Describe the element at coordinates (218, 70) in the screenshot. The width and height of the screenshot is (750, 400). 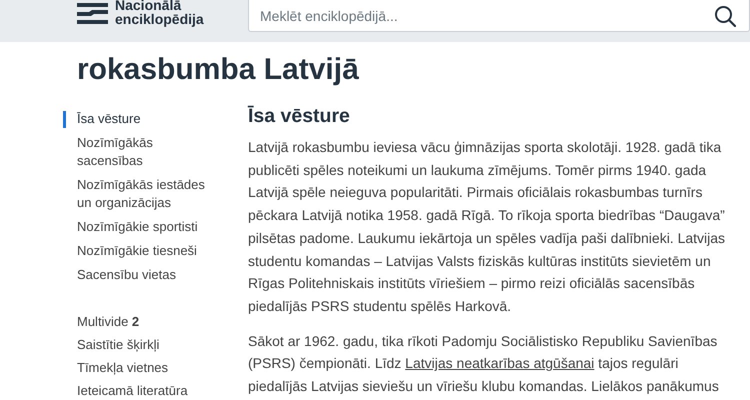
I see `page-title: rokasbumba Latvijā` at that location.